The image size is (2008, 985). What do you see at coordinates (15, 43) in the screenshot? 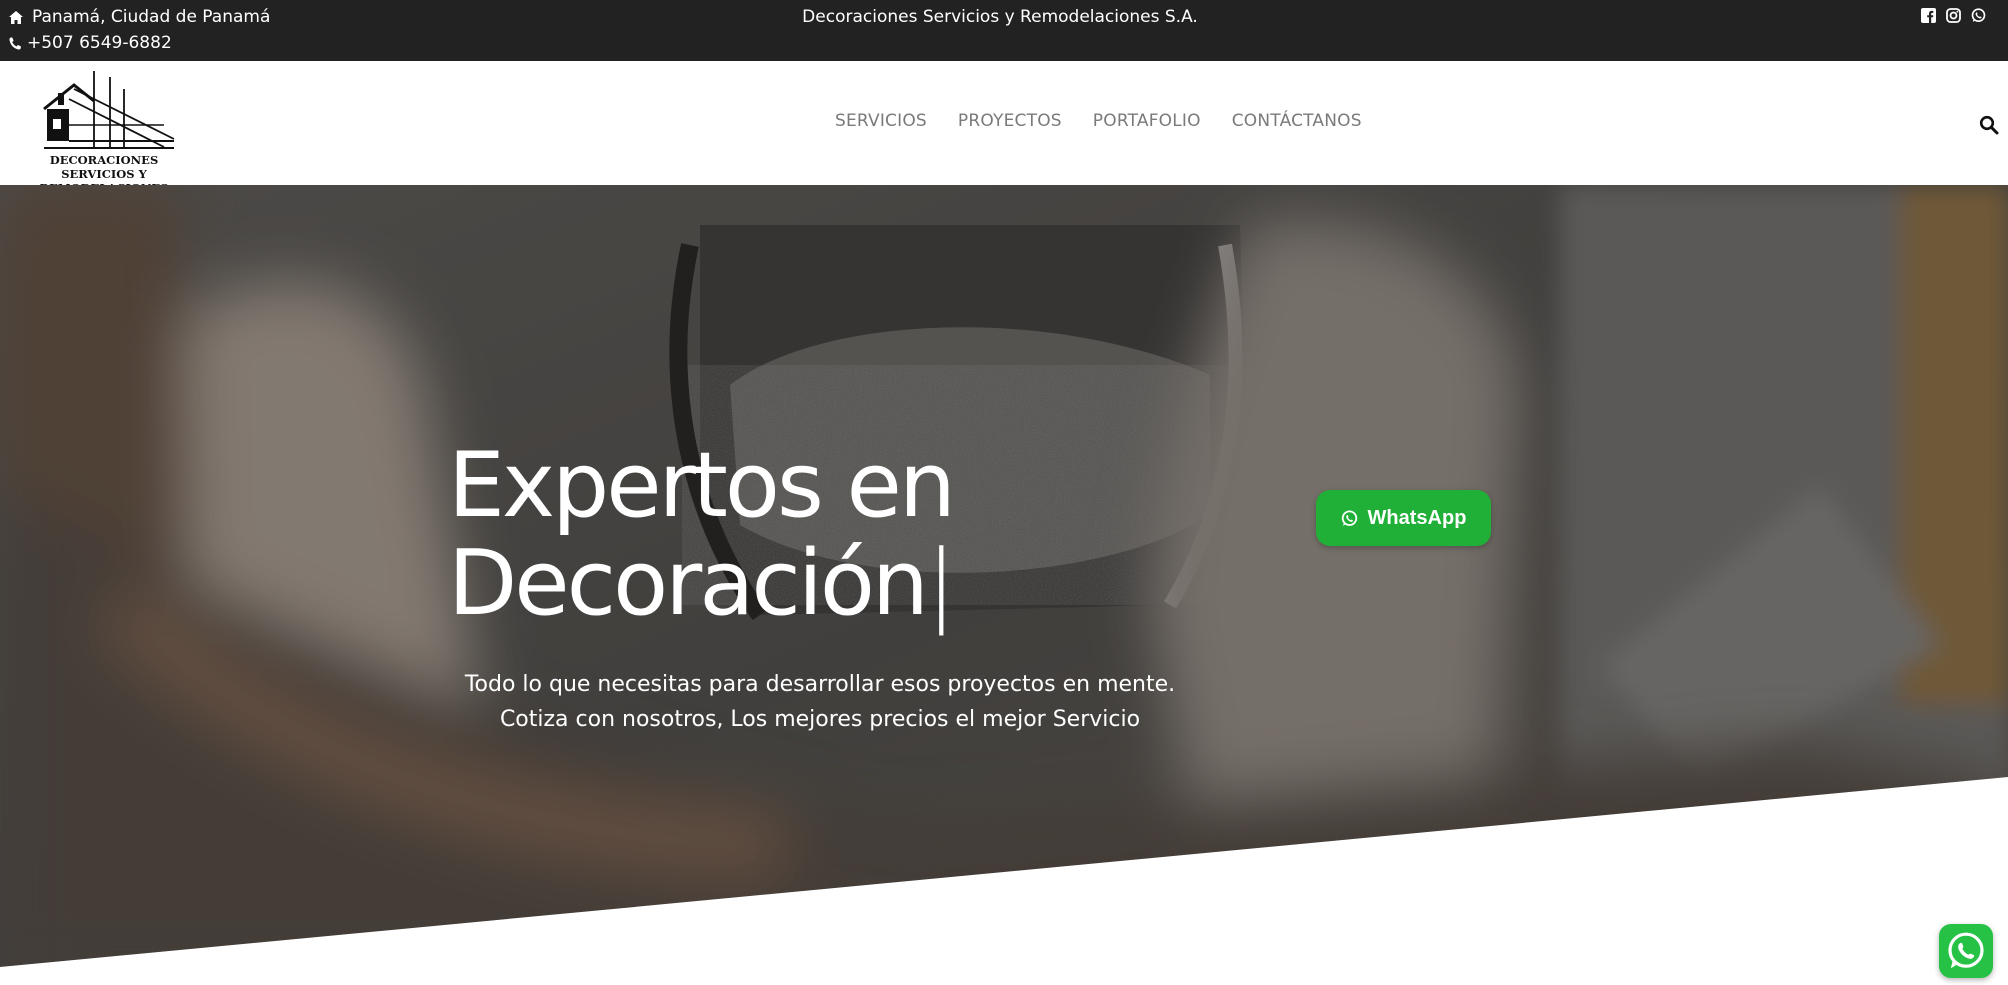
I see `phone-icon` at bounding box center [15, 43].